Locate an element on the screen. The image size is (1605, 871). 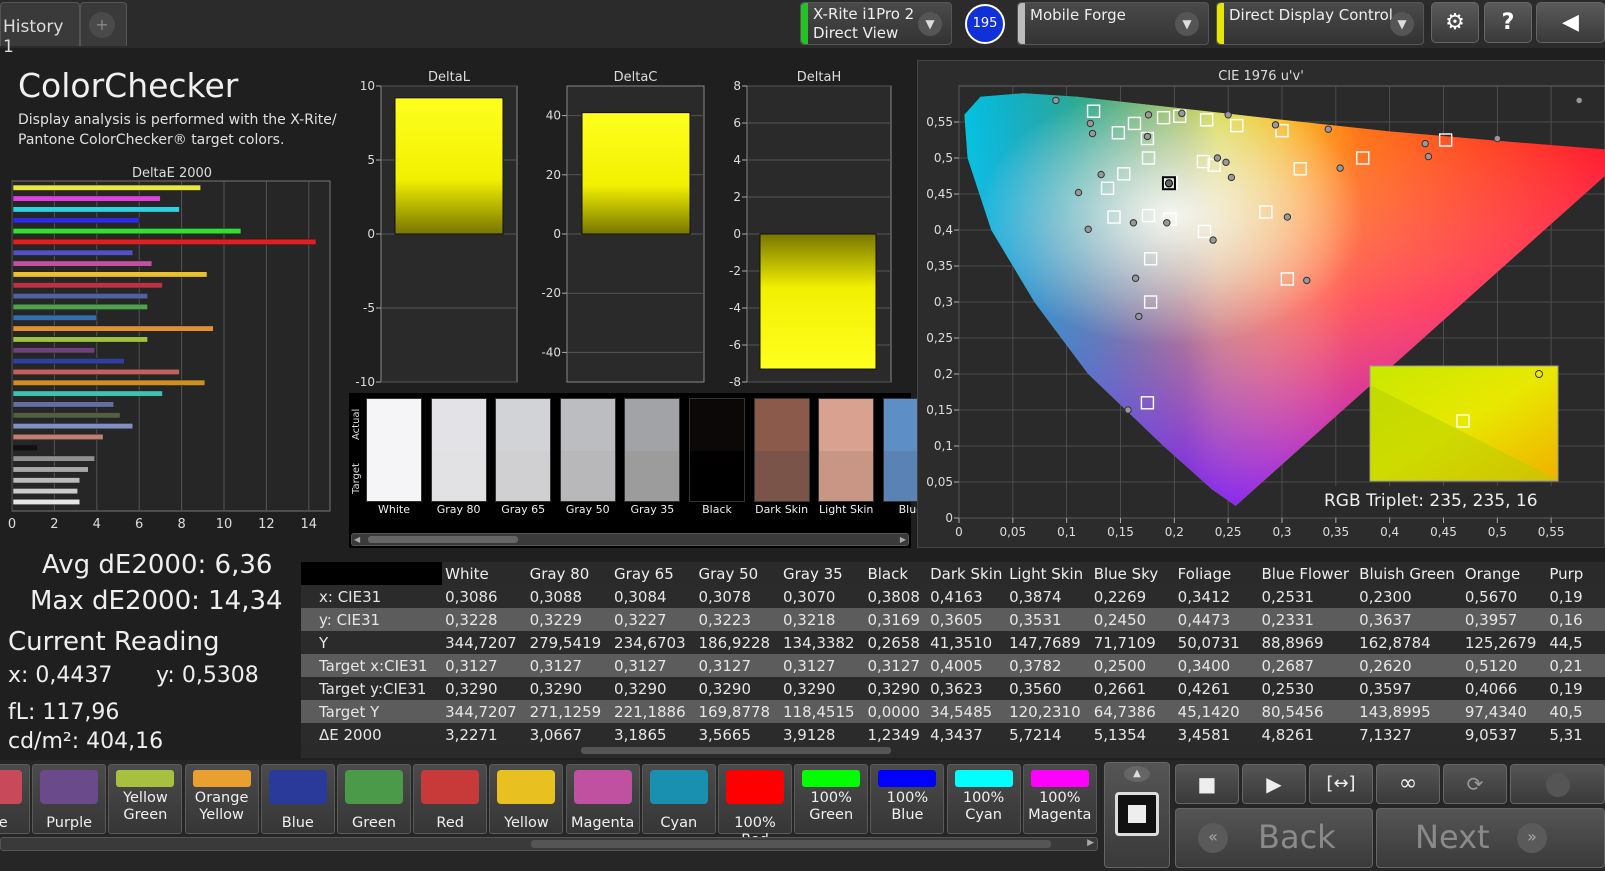
table-cell: 88,8969 is located at coordinates (1307, 642).